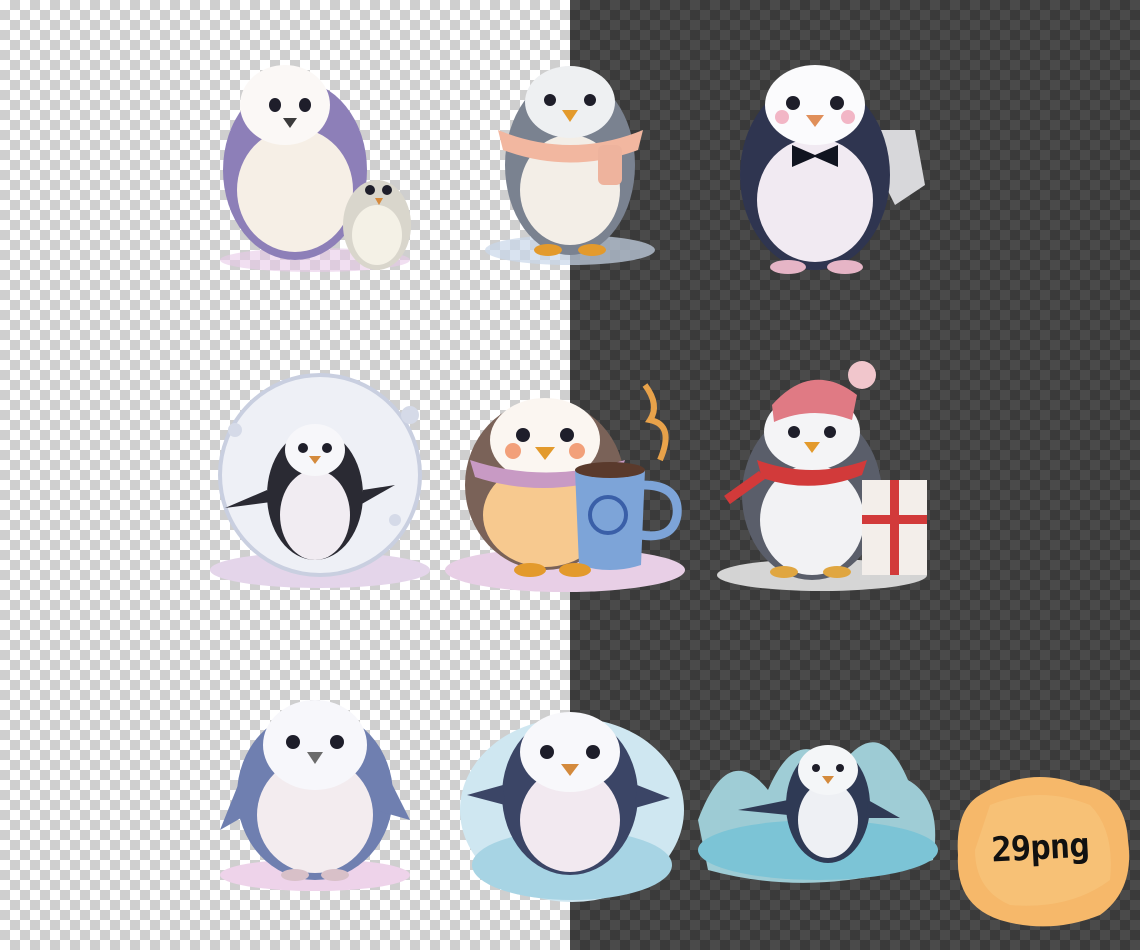 Image resolution: width=1140 pixels, height=950 pixels. I want to click on penguin-sitting-illustration, so click(315, 795).